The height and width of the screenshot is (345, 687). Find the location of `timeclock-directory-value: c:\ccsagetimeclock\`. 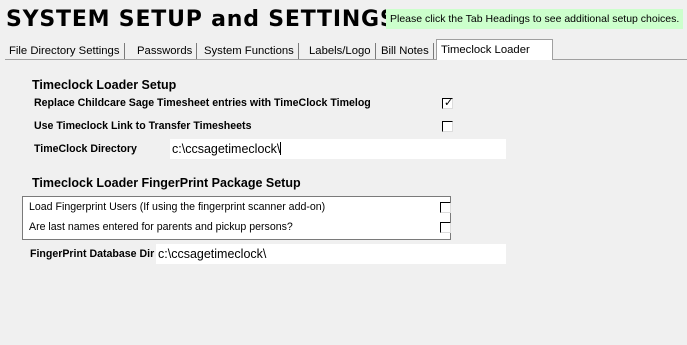

timeclock-directory-value: c:\ccsagetimeclock\ is located at coordinates (226, 149).